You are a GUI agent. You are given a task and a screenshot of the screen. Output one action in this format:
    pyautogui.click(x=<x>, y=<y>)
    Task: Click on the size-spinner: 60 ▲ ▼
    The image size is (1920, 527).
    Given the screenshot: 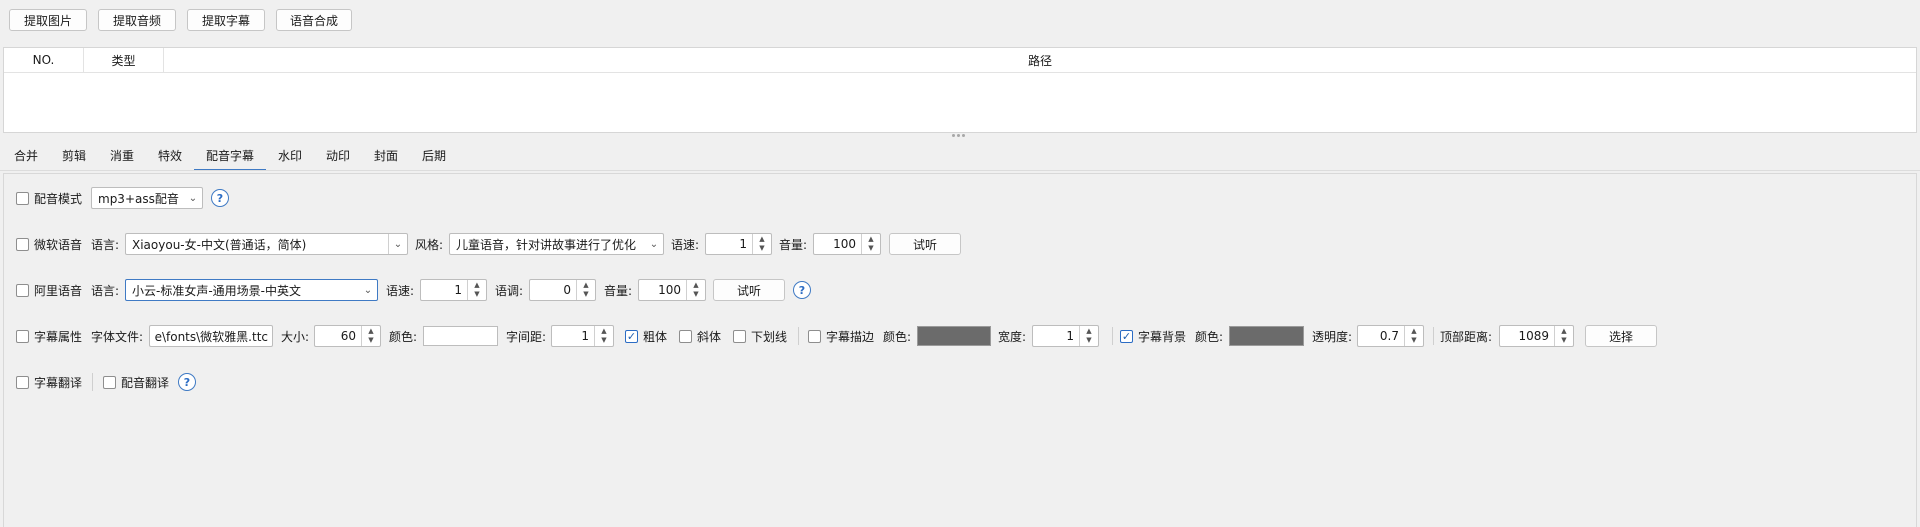 What is the action you would take?
    pyautogui.click(x=347, y=336)
    